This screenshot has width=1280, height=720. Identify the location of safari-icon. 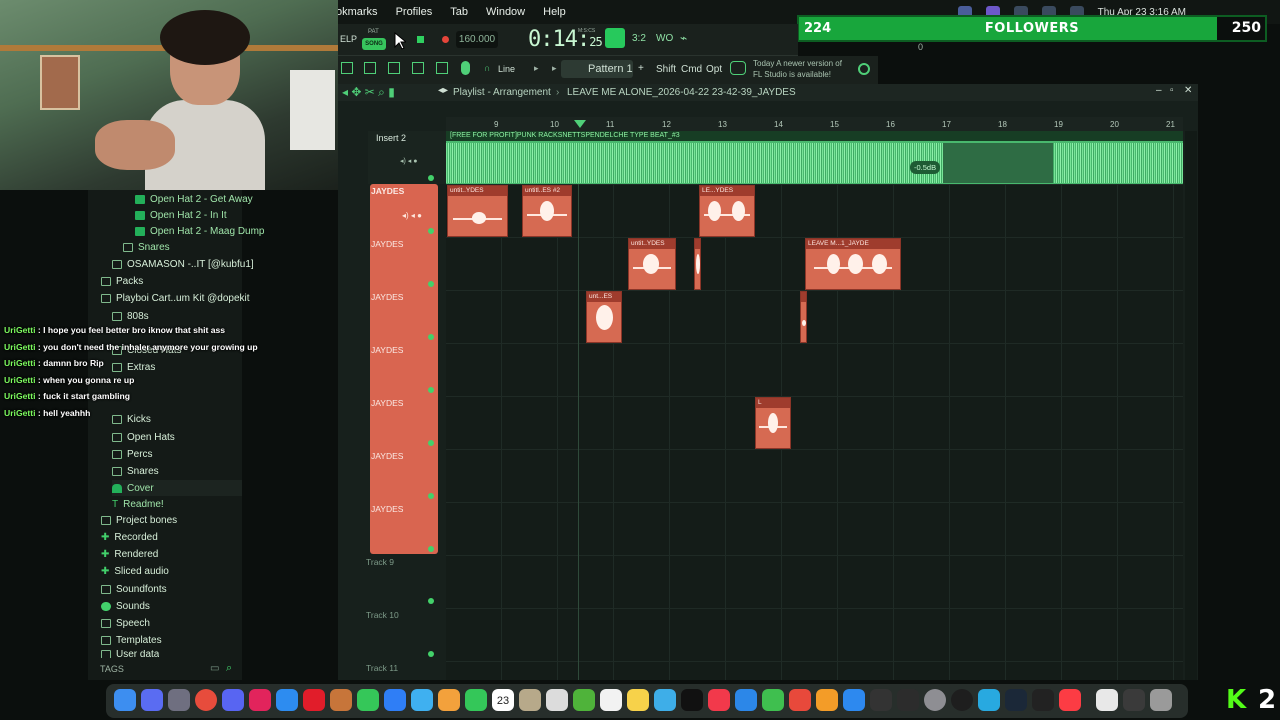
(287, 700).